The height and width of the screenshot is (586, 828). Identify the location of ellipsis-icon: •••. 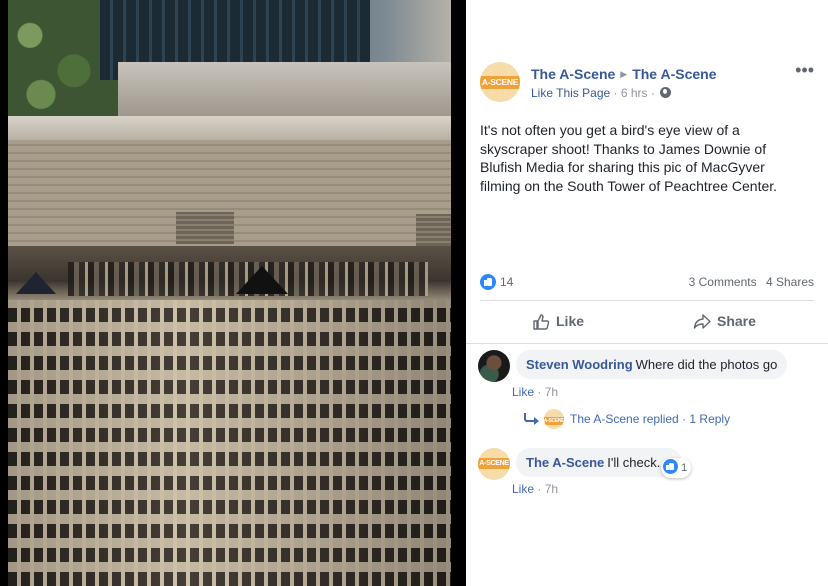
(804, 70).